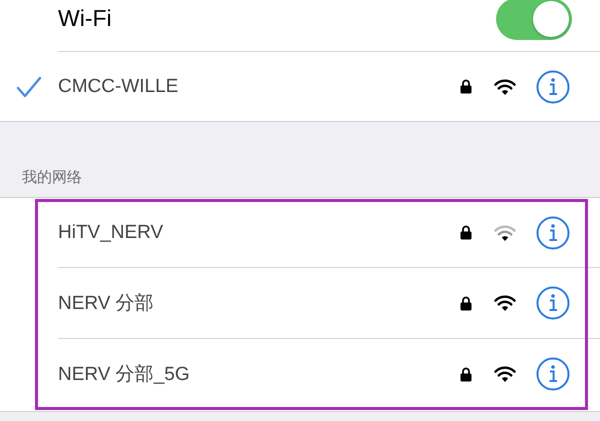 The height and width of the screenshot is (421, 600). I want to click on wifi-label: Wi-Fi, so click(85, 18).